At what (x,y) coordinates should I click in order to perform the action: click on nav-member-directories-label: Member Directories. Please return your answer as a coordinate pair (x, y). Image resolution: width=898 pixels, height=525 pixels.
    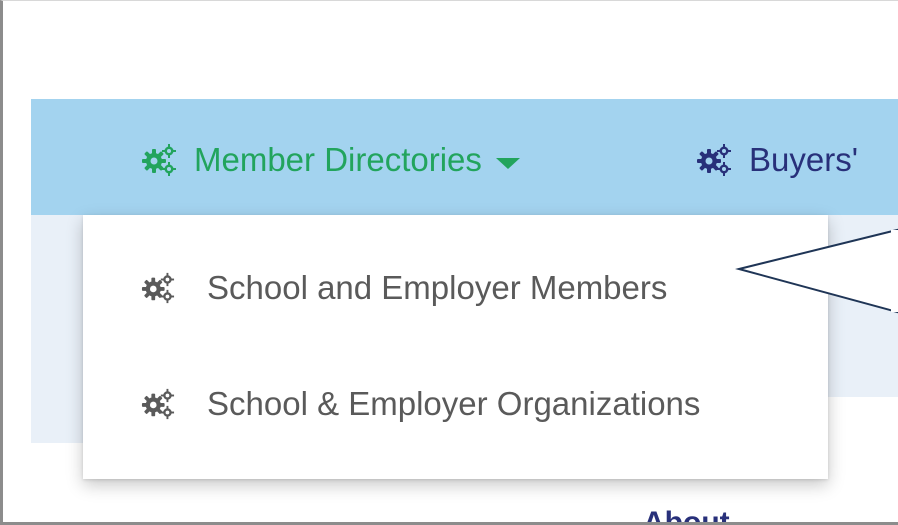
    Looking at the image, I should click on (338, 159).